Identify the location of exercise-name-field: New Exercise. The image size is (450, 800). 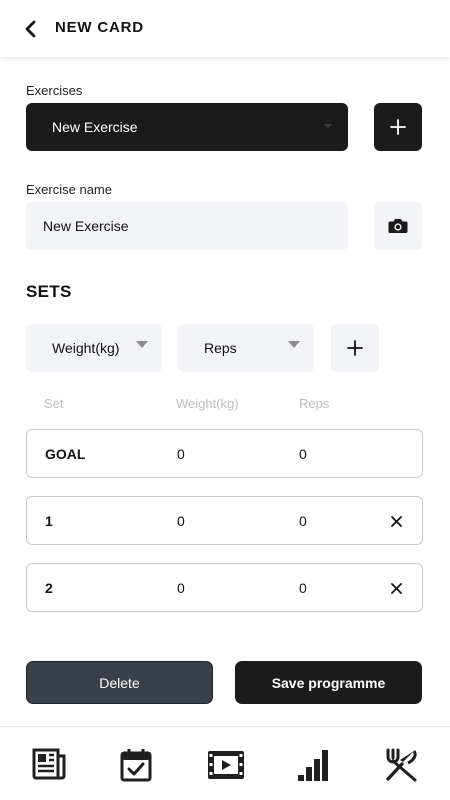
(187, 226).